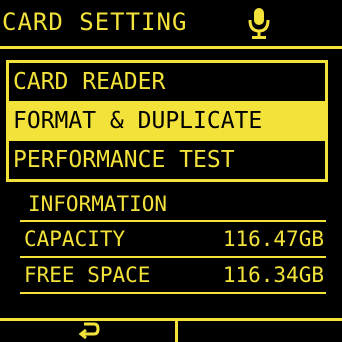 The height and width of the screenshot is (342, 342). Describe the element at coordinates (273, 275) in the screenshot. I see `free-space-value: 116.34GB` at that location.